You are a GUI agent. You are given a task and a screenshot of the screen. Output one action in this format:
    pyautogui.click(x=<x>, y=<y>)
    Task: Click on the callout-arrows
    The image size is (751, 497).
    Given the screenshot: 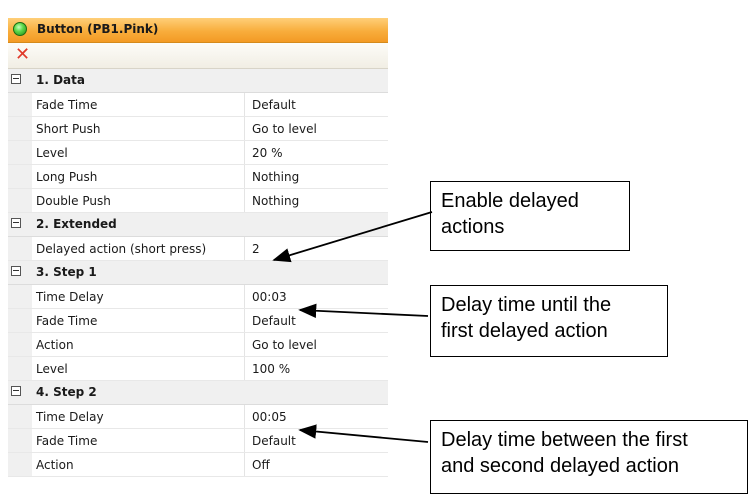 What is the action you would take?
    pyautogui.click(x=352, y=327)
    